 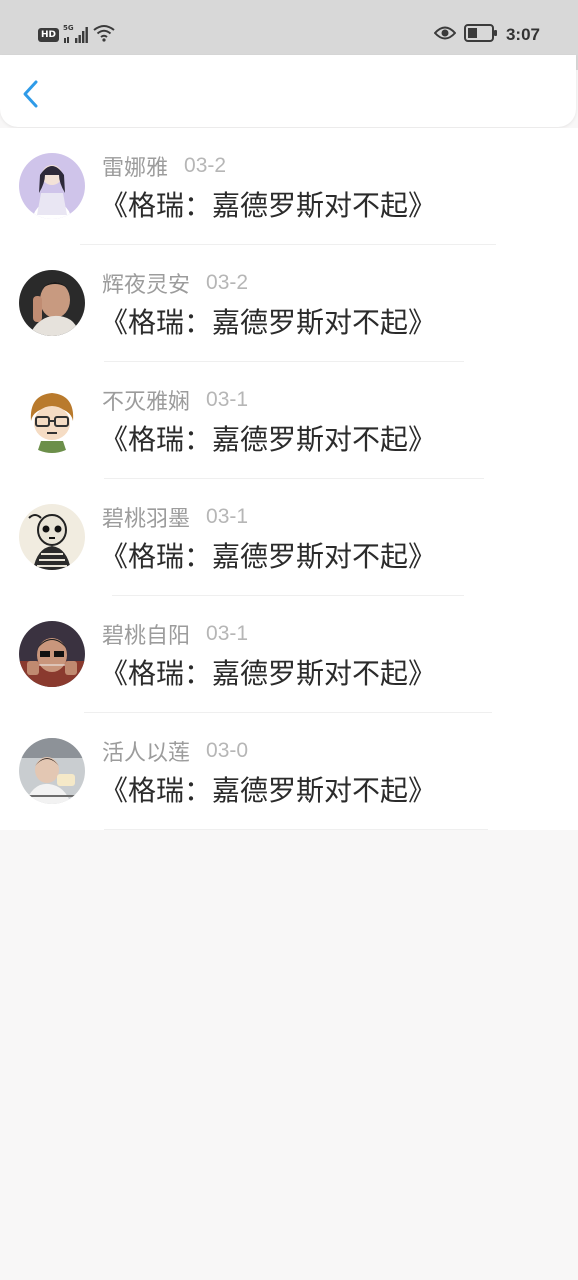 I want to click on list-item: 碧桃自阳 03-1 《格瑞：嘉德罗斯对不起》, so click(x=289, y=654).